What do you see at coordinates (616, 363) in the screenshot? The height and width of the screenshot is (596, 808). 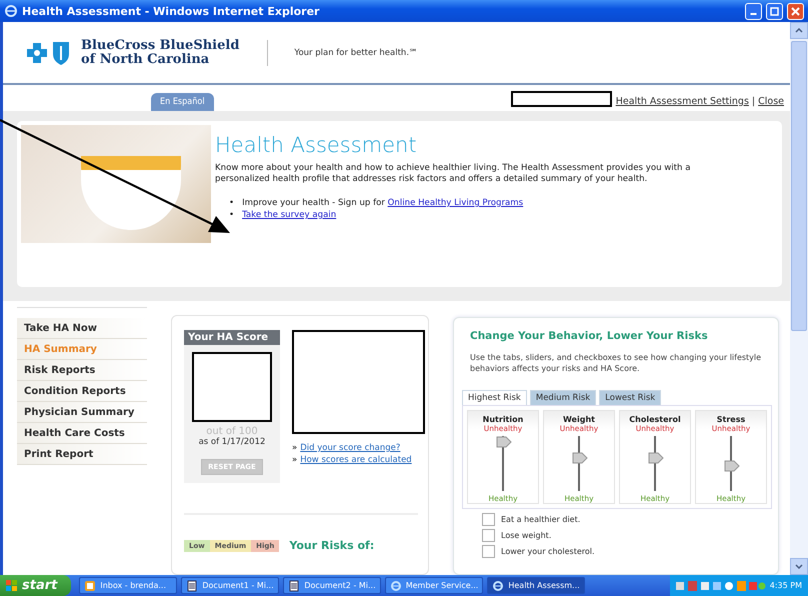 I see `panel-description: Use the tabs, sliders, and checkboxes to see how changing your lifestyle behaviors affects your risks and HA Score.` at bounding box center [616, 363].